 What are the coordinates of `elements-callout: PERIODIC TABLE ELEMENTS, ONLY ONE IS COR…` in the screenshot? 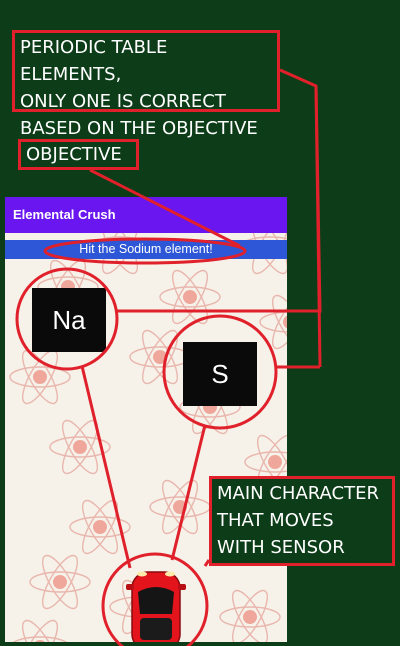 It's located at (146, 84).